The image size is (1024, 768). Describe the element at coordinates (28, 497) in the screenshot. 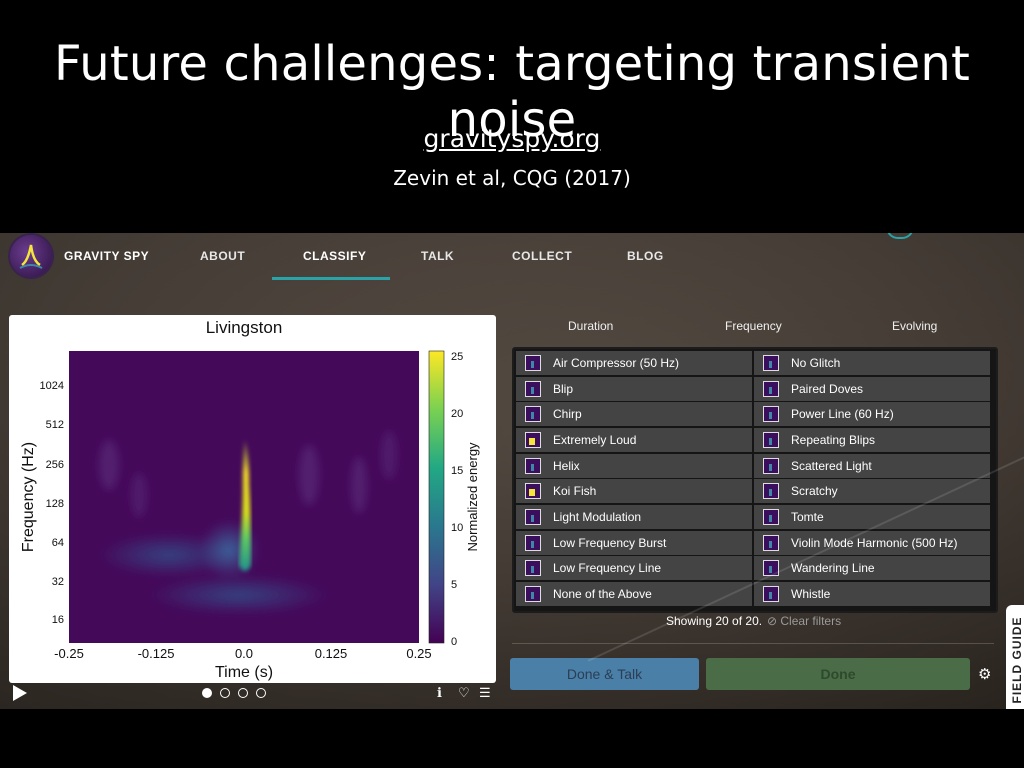

I see `y-axis-label: Frequency (Hz)` at that location.